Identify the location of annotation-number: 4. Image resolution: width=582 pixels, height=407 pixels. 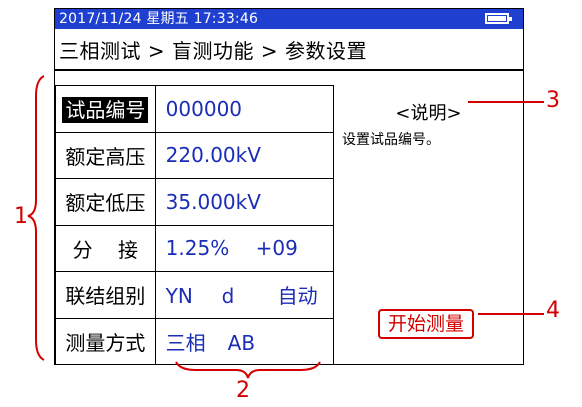
(553, 310).